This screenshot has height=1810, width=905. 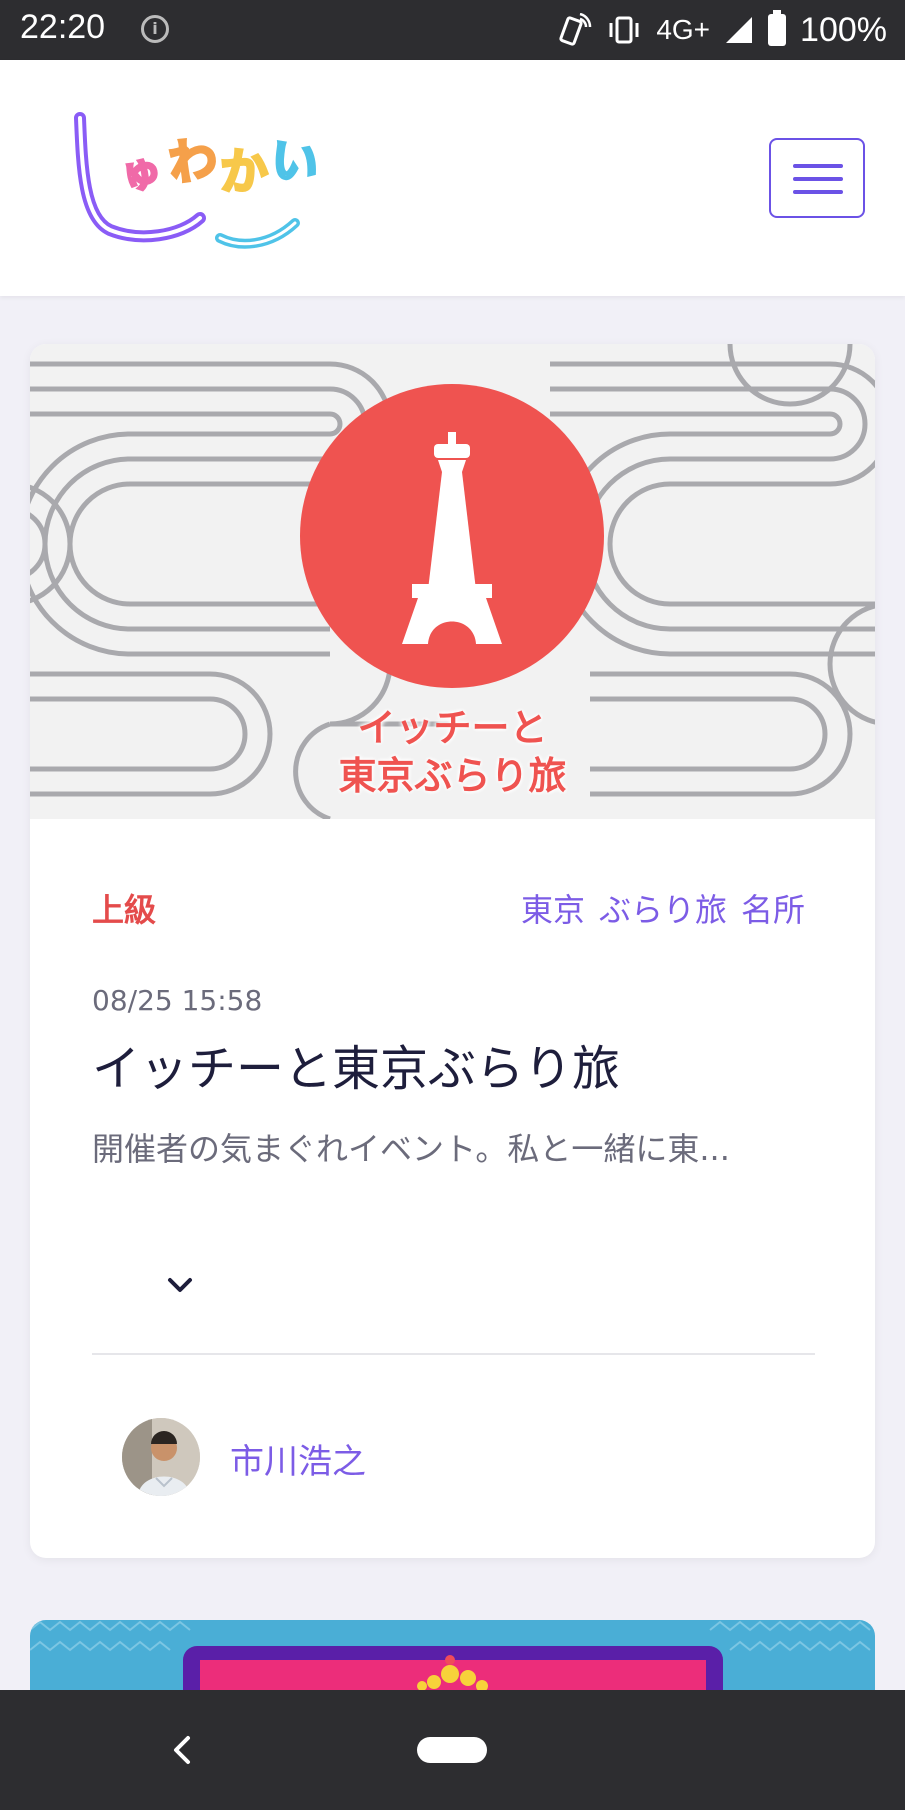 What do you see at coordinates (452, 728) in the screenshot?
I see `banner-title-line1: イッチーと` at bounding box center [452, 728].